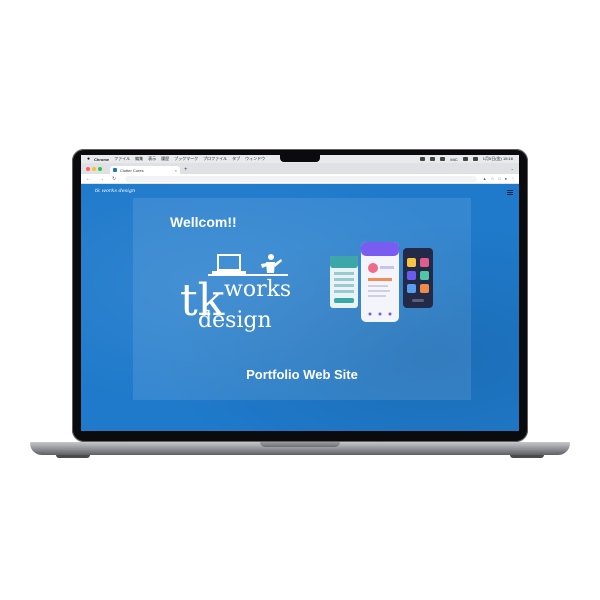  I want to click on window-controls, so click(95, 168).